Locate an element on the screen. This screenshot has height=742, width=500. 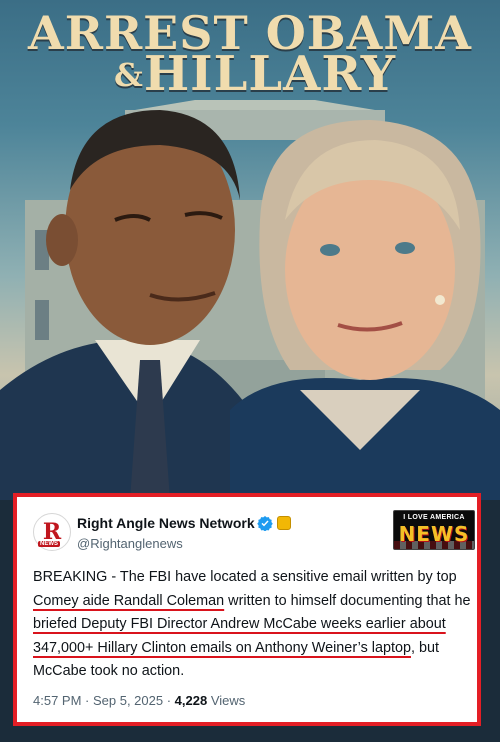
views-label: Views is located at coordinates (226, 700).